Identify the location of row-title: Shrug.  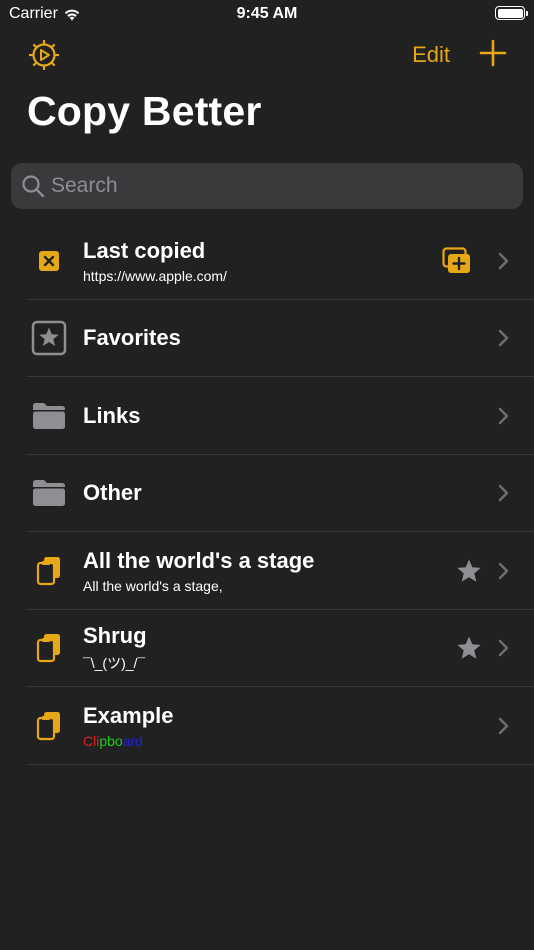
(115, 636).